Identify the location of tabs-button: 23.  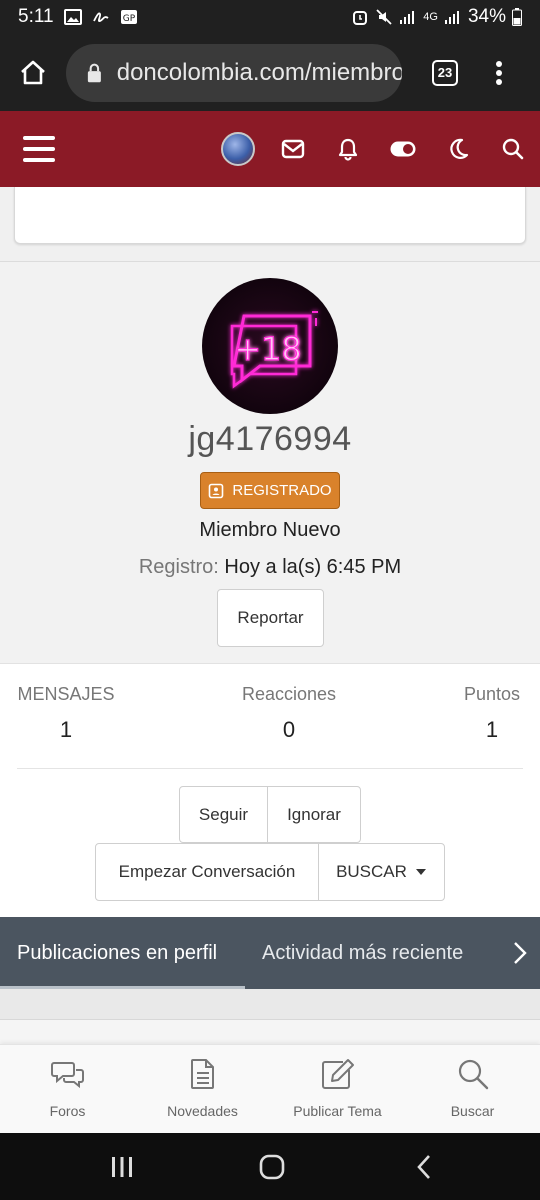
(445, 72).